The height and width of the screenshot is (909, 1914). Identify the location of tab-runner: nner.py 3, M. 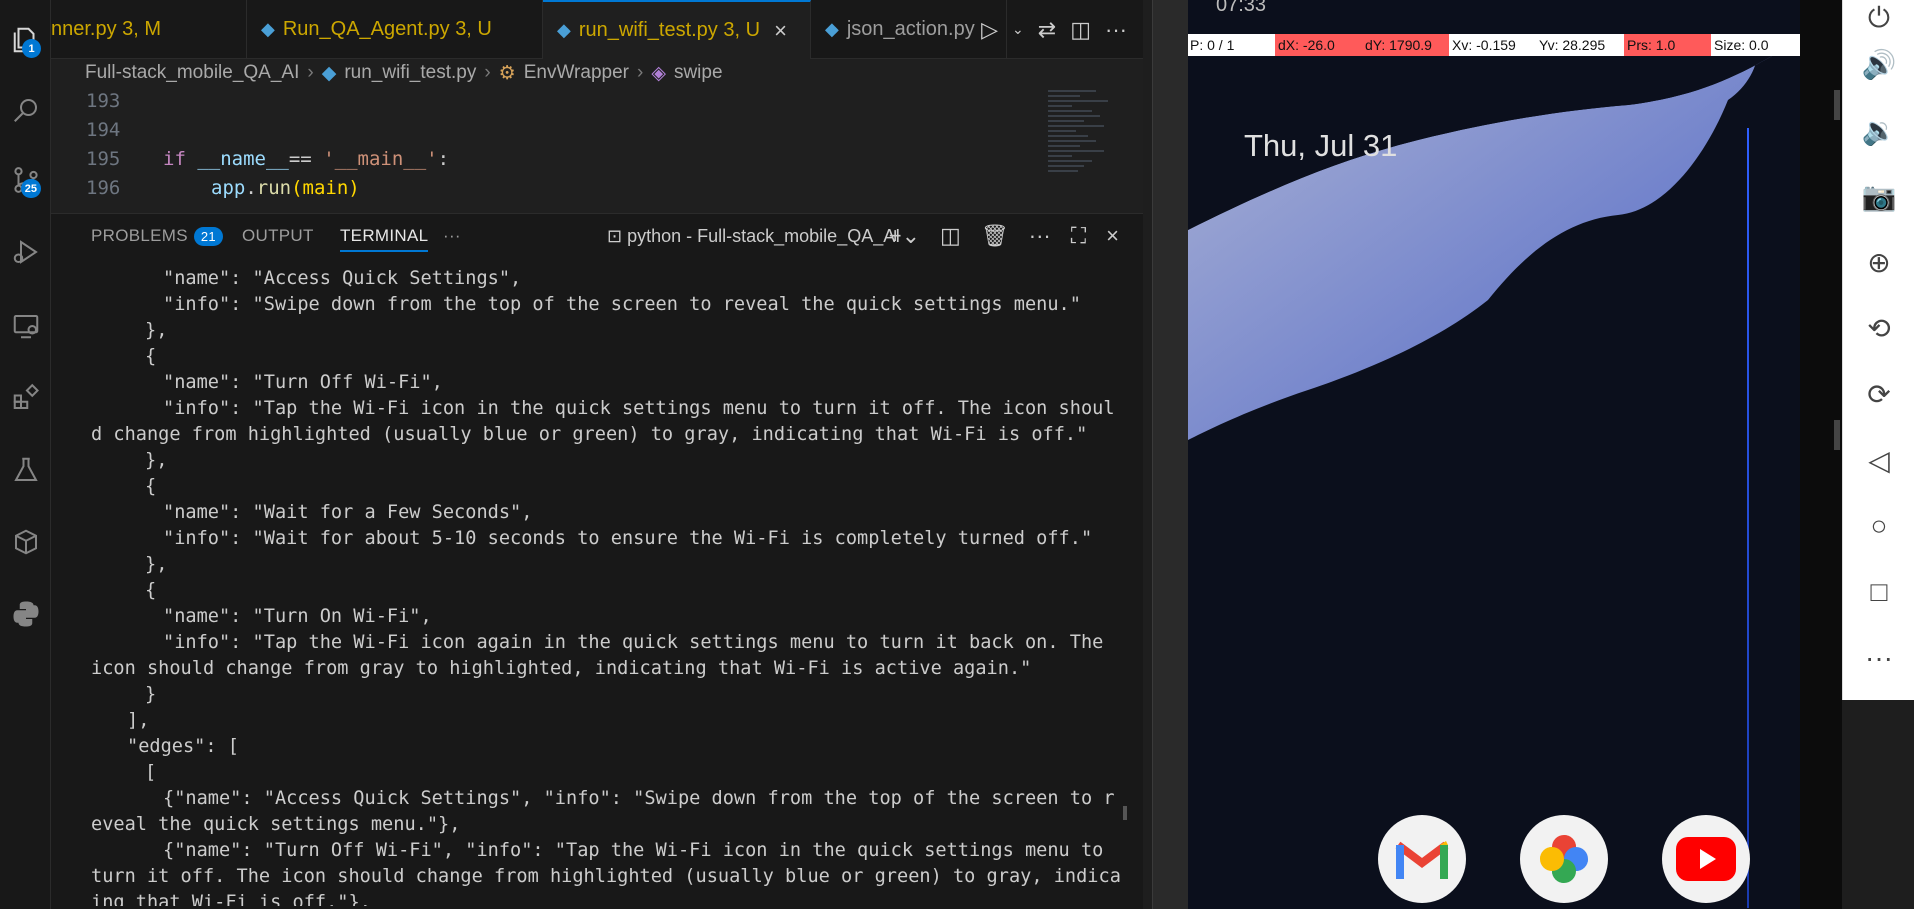
(142, 29).